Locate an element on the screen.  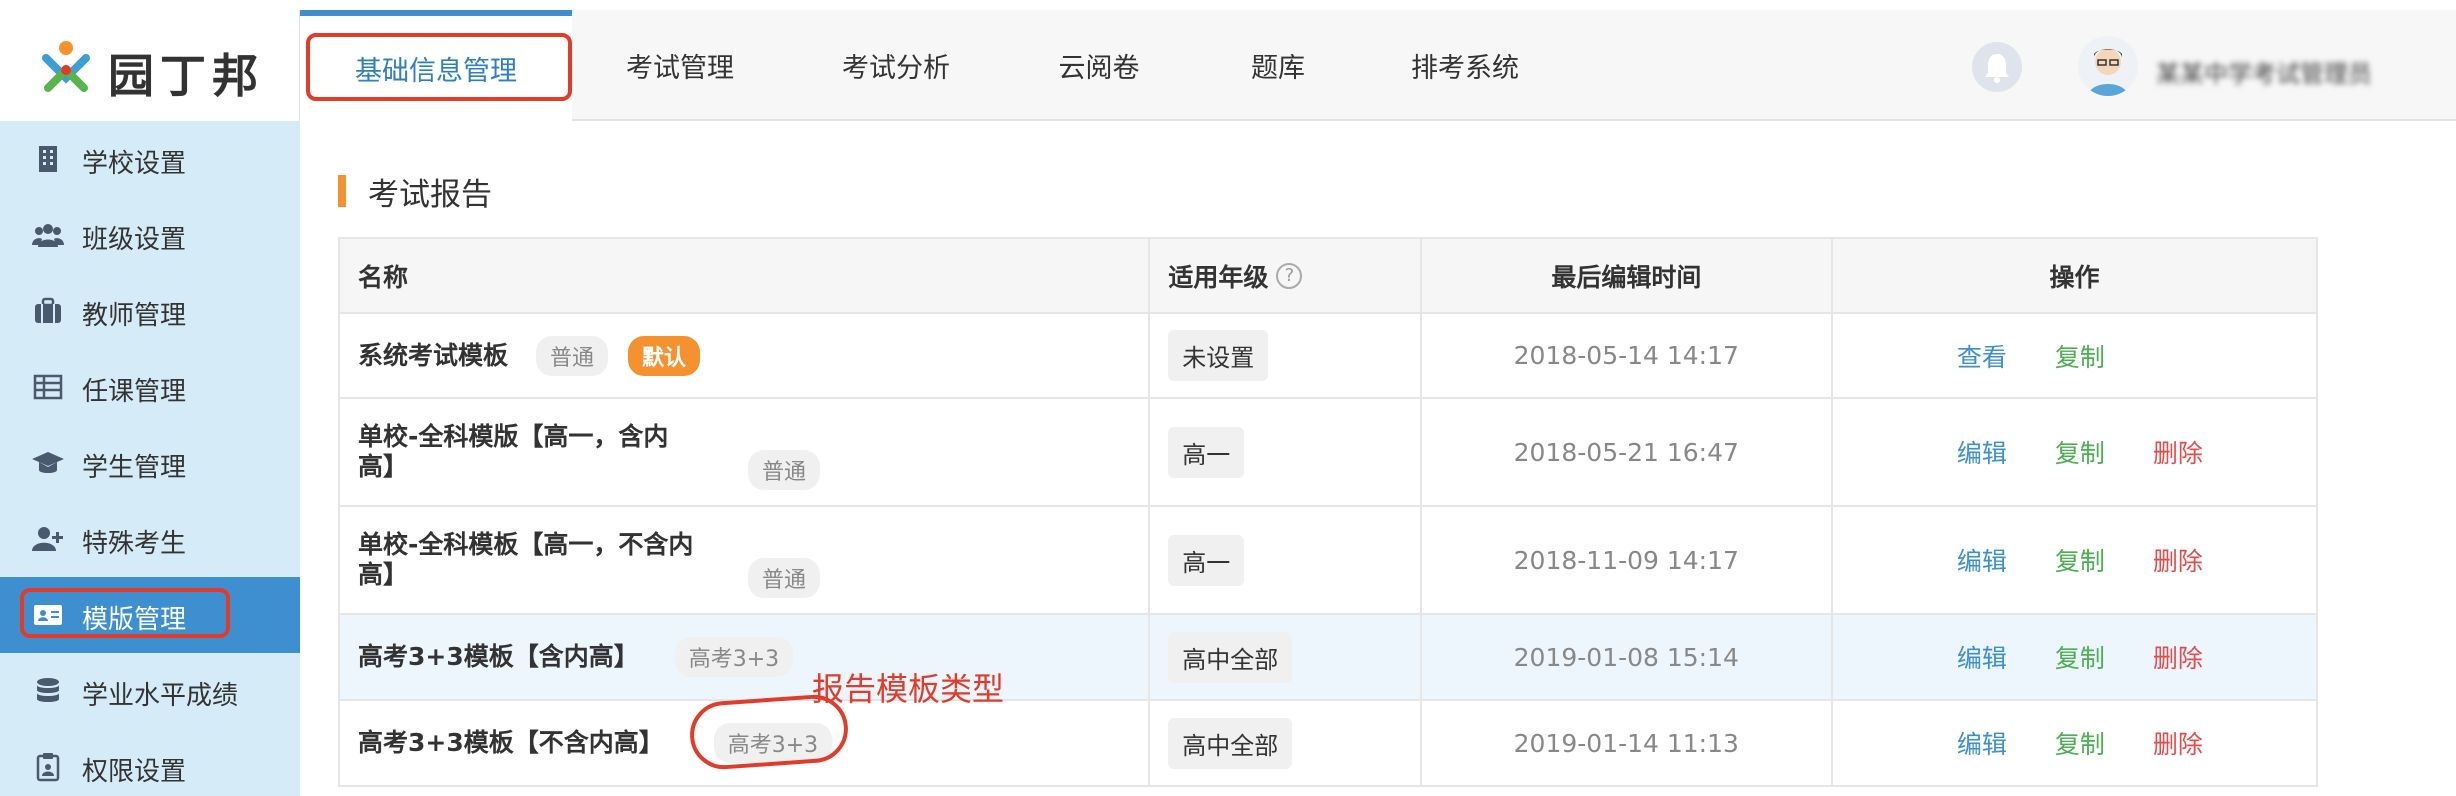
grade-tag: 未设置 is located at coordinates (1218, 355).